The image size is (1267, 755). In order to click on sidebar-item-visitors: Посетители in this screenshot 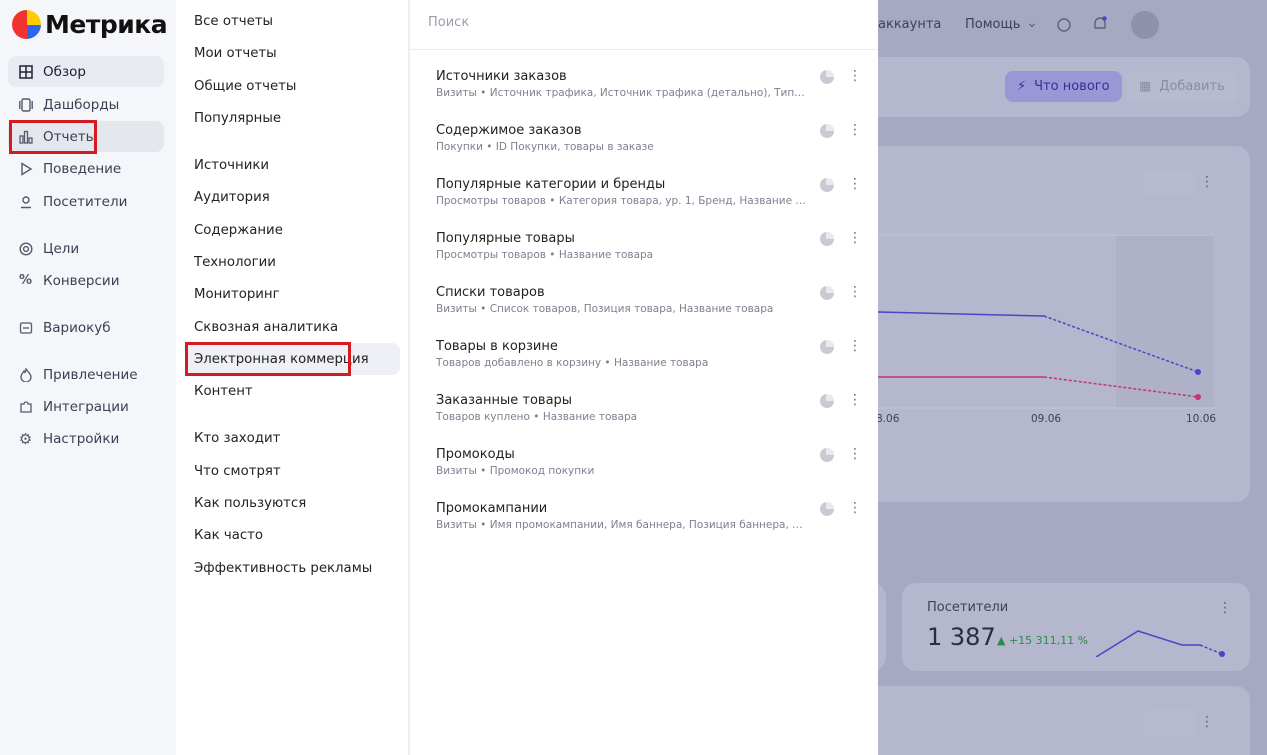, I will do `click(86, 201)`.